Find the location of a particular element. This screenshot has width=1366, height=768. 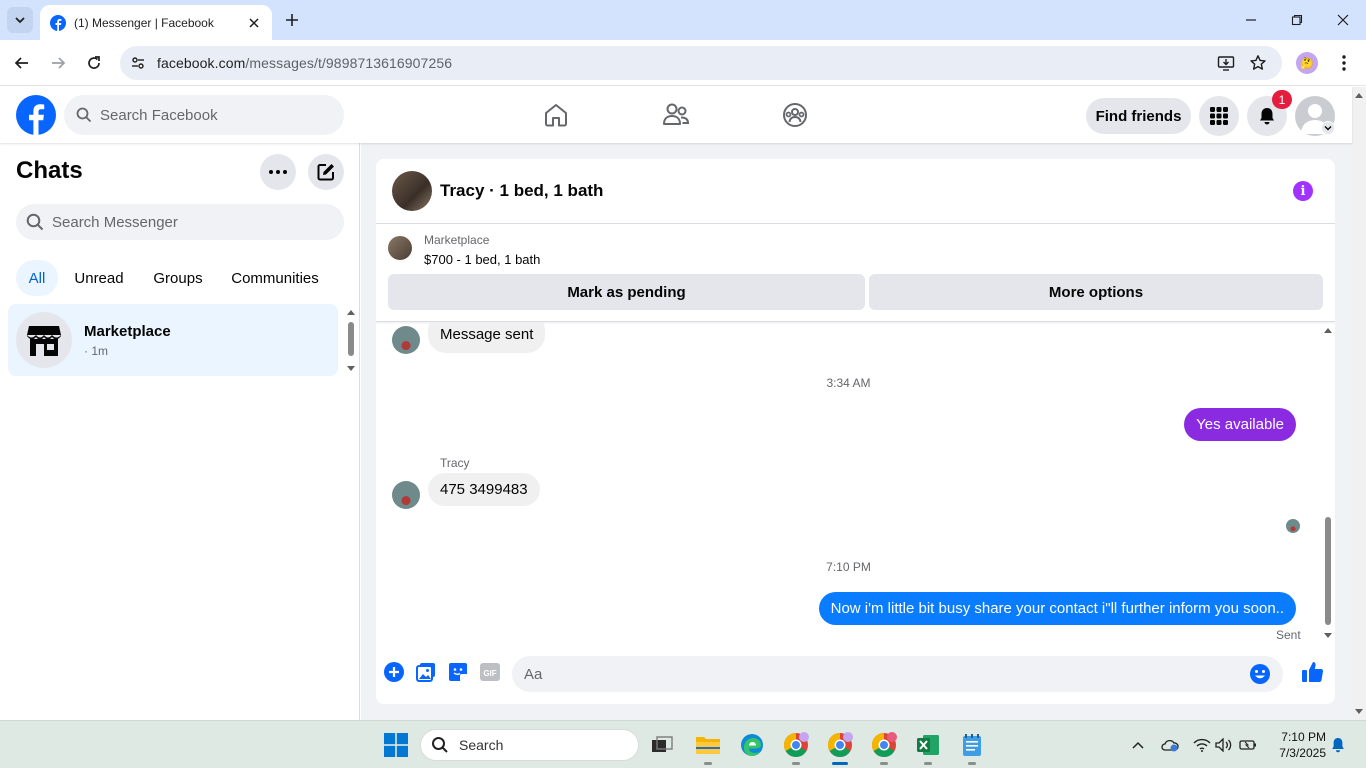

plus-icon is located at coordinates (292, 20).